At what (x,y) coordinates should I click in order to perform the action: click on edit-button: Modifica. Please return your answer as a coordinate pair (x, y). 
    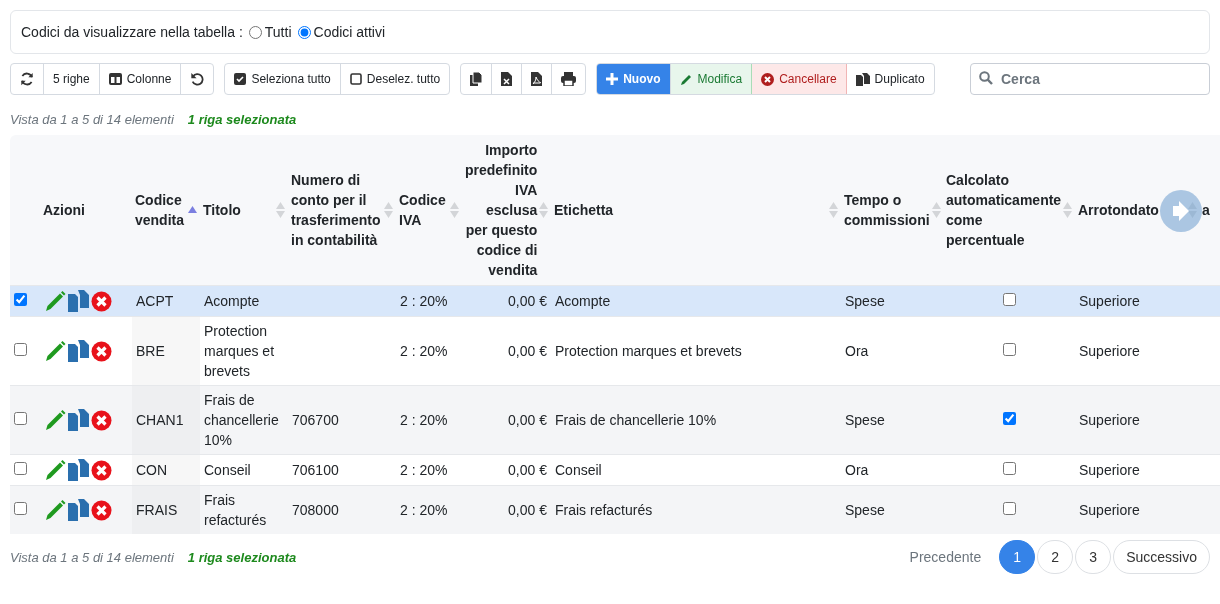
    Looking at the image, I should click on (711, 79).